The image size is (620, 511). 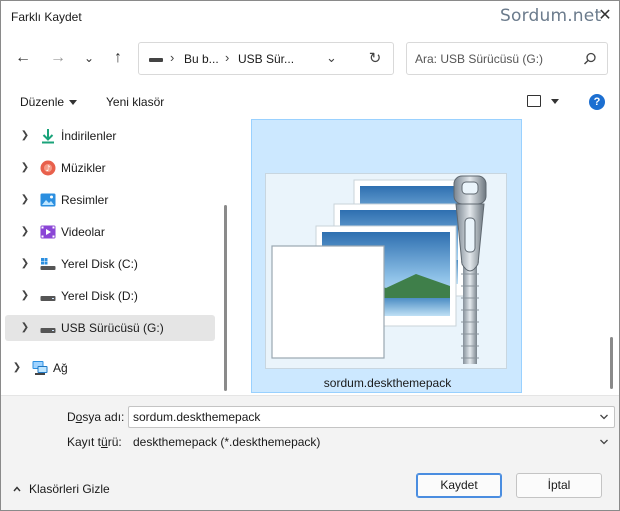 What do you see at coordinates (48, 264) in the screenshot?
I see `windows-drive-icon` at bounding box center [48, 264].